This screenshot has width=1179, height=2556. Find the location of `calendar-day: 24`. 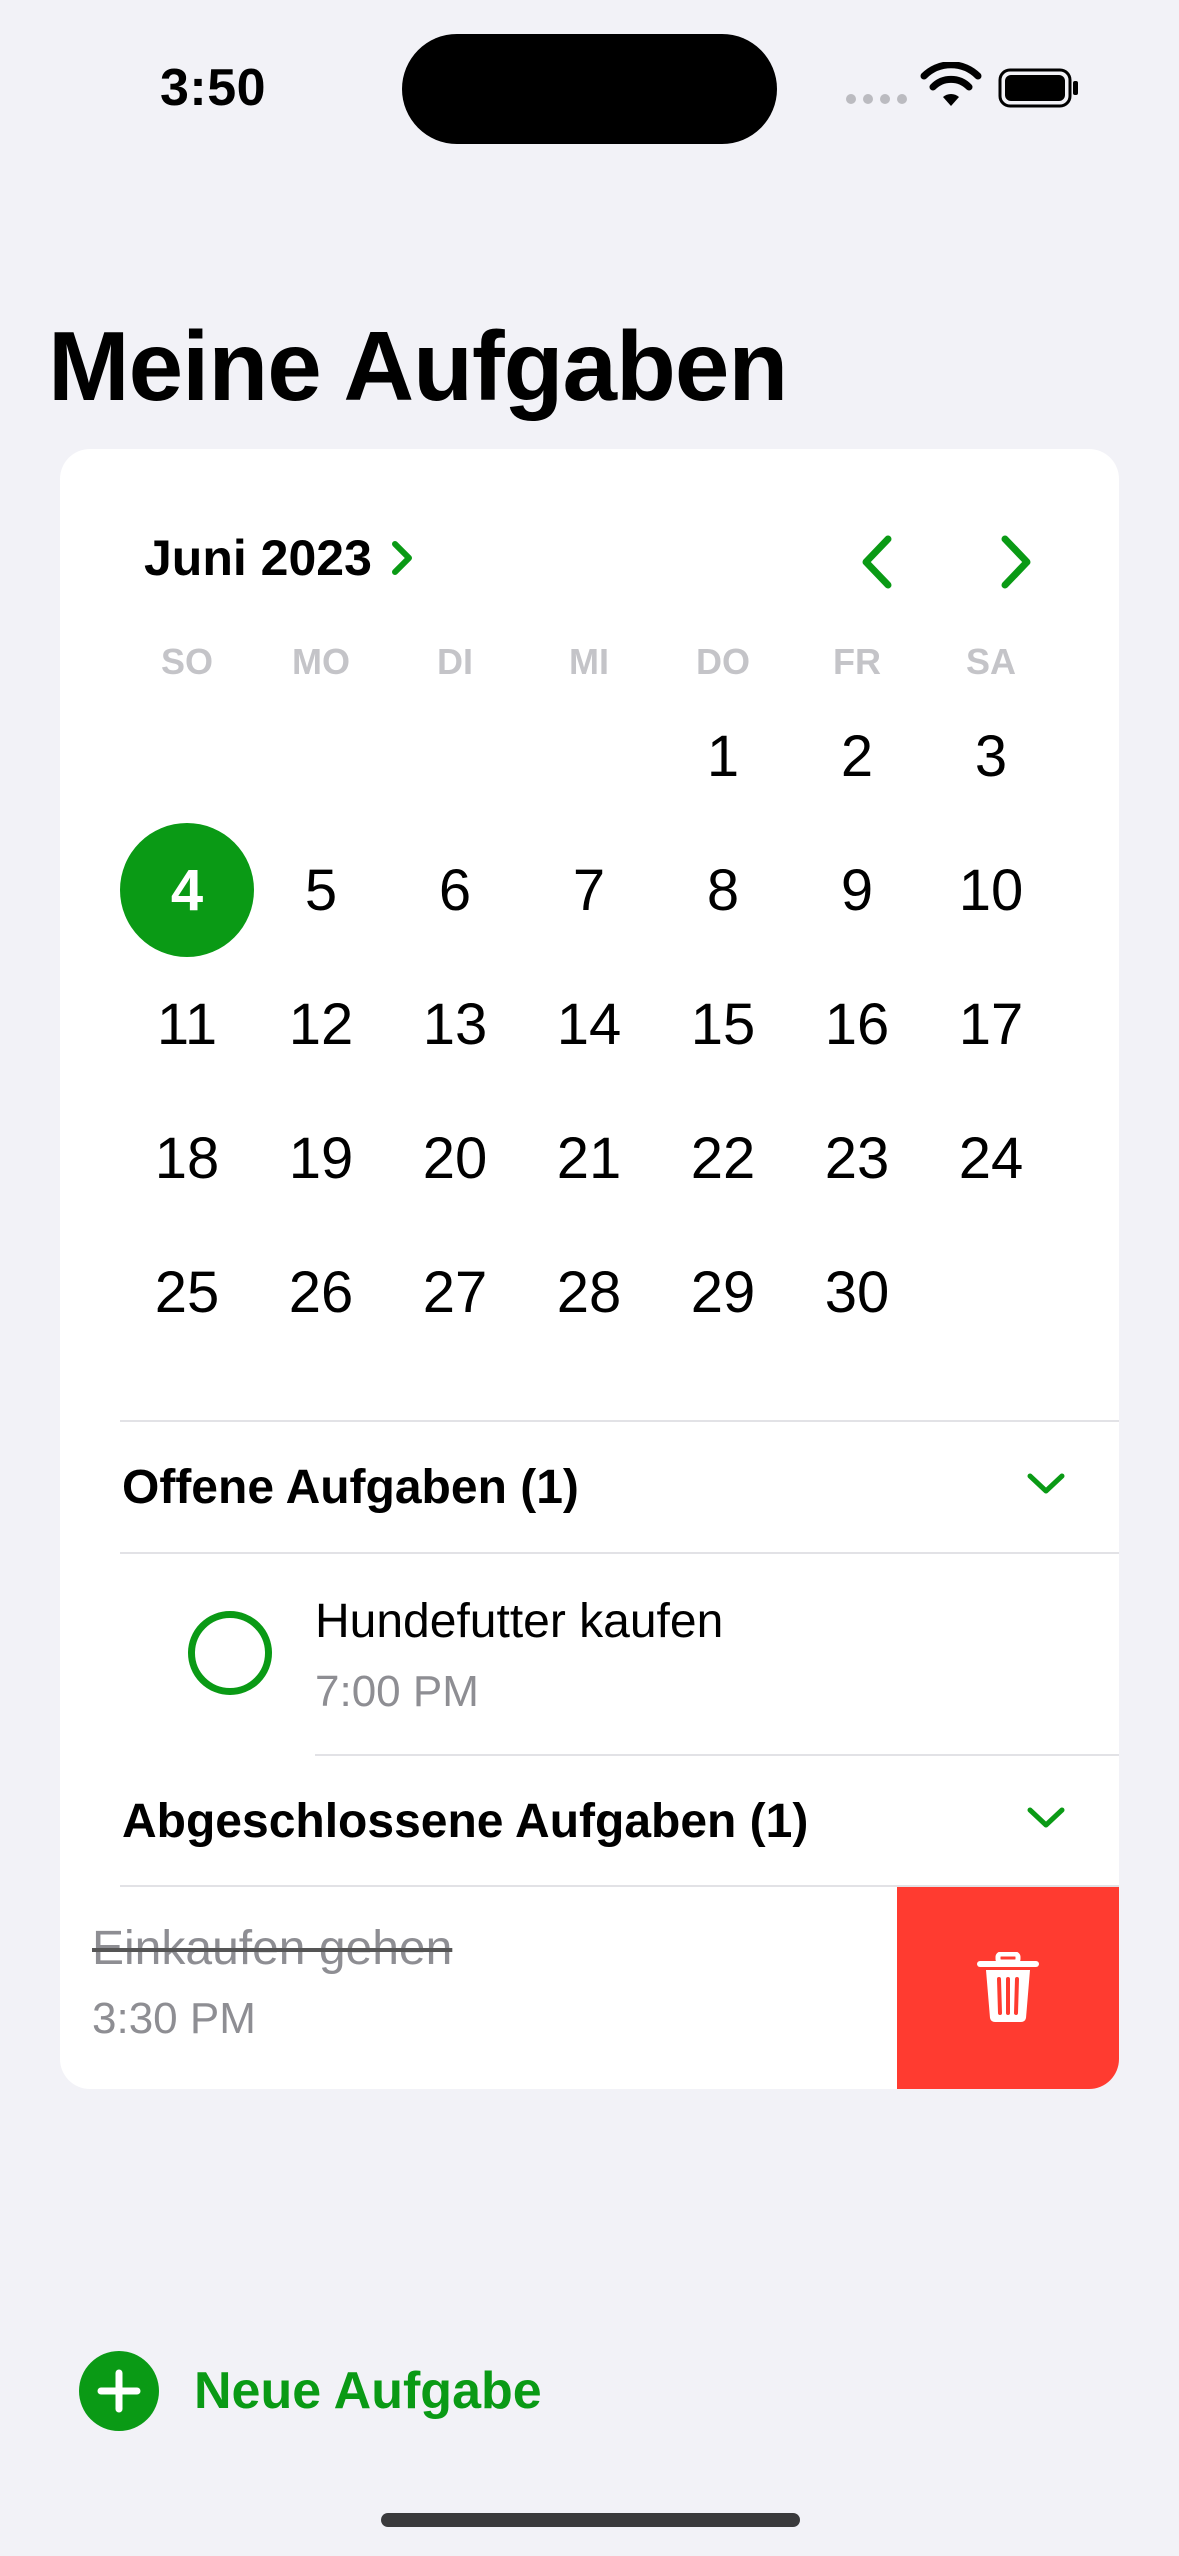

calendar-day: 24 is located at coordinates (991, 1158).